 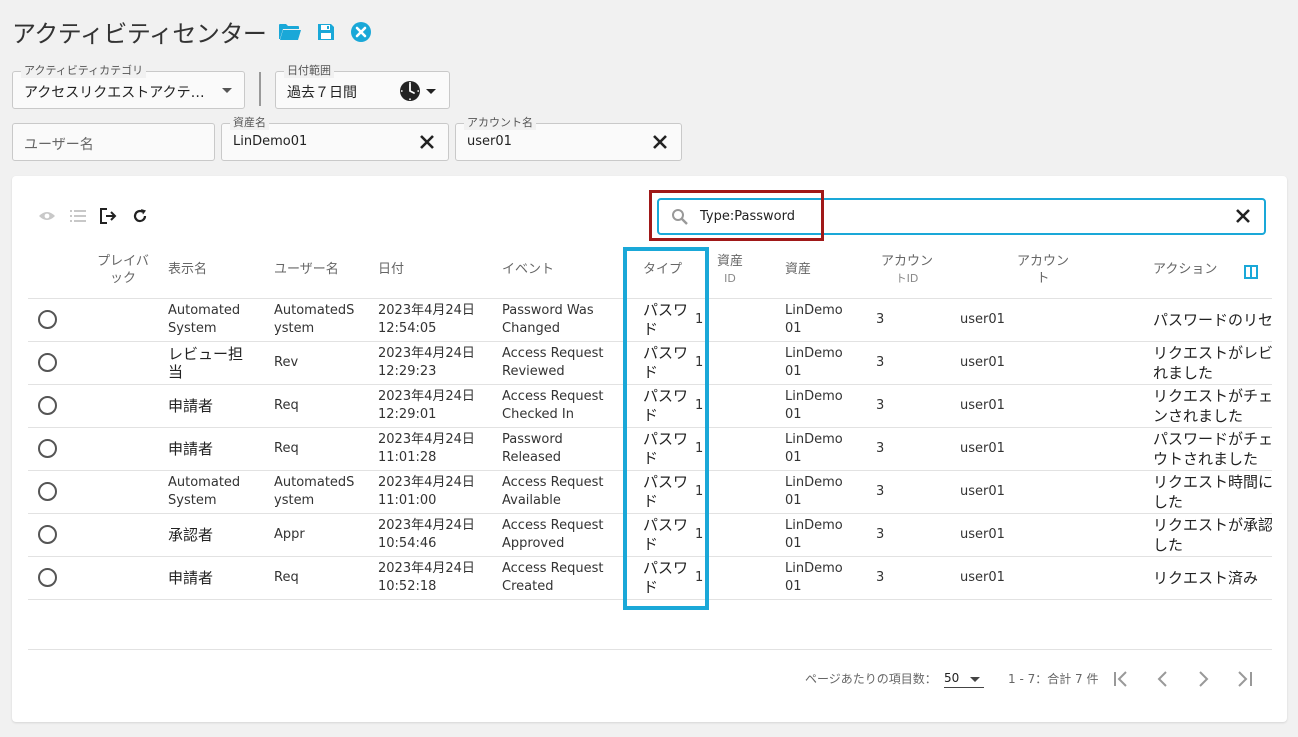 What do you see at coordinates (47, 216) in the screenshot?
I see `eye-icon` at bounding box center [47, 216].